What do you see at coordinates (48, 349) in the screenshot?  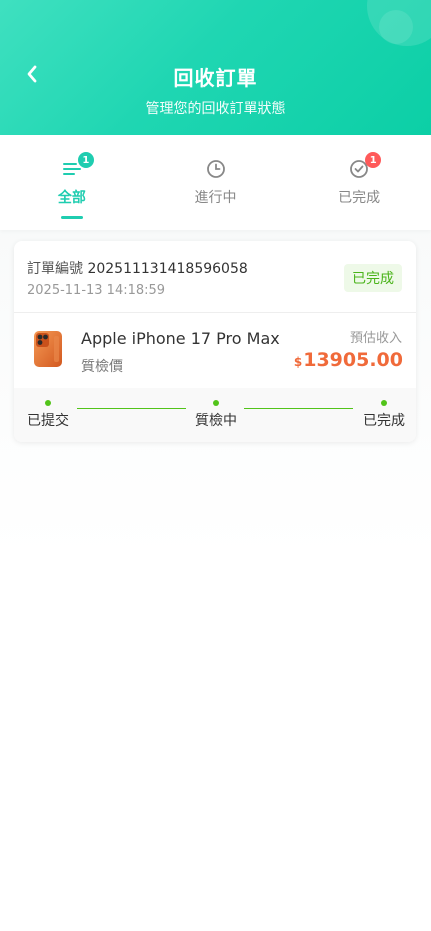 I see `product-image` at bounding box center [48, 349].